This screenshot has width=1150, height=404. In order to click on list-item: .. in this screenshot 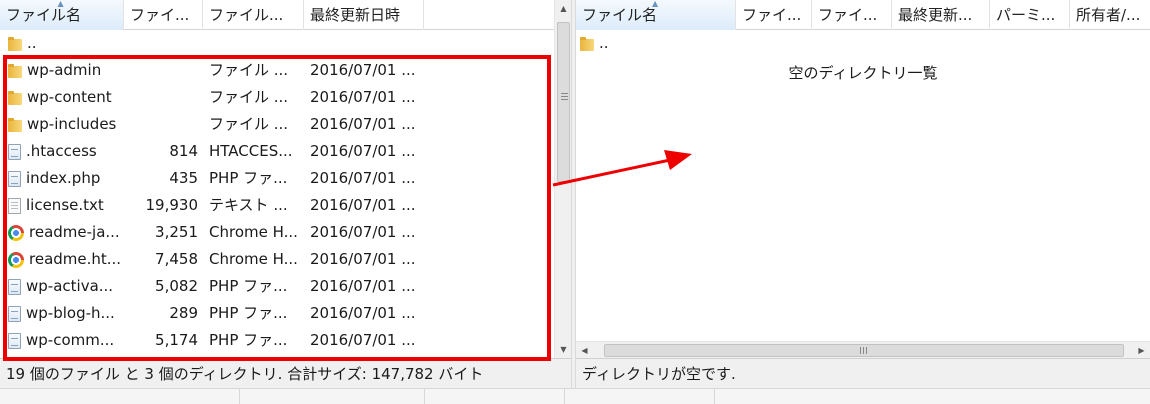, I will do `click(656, 43)`.